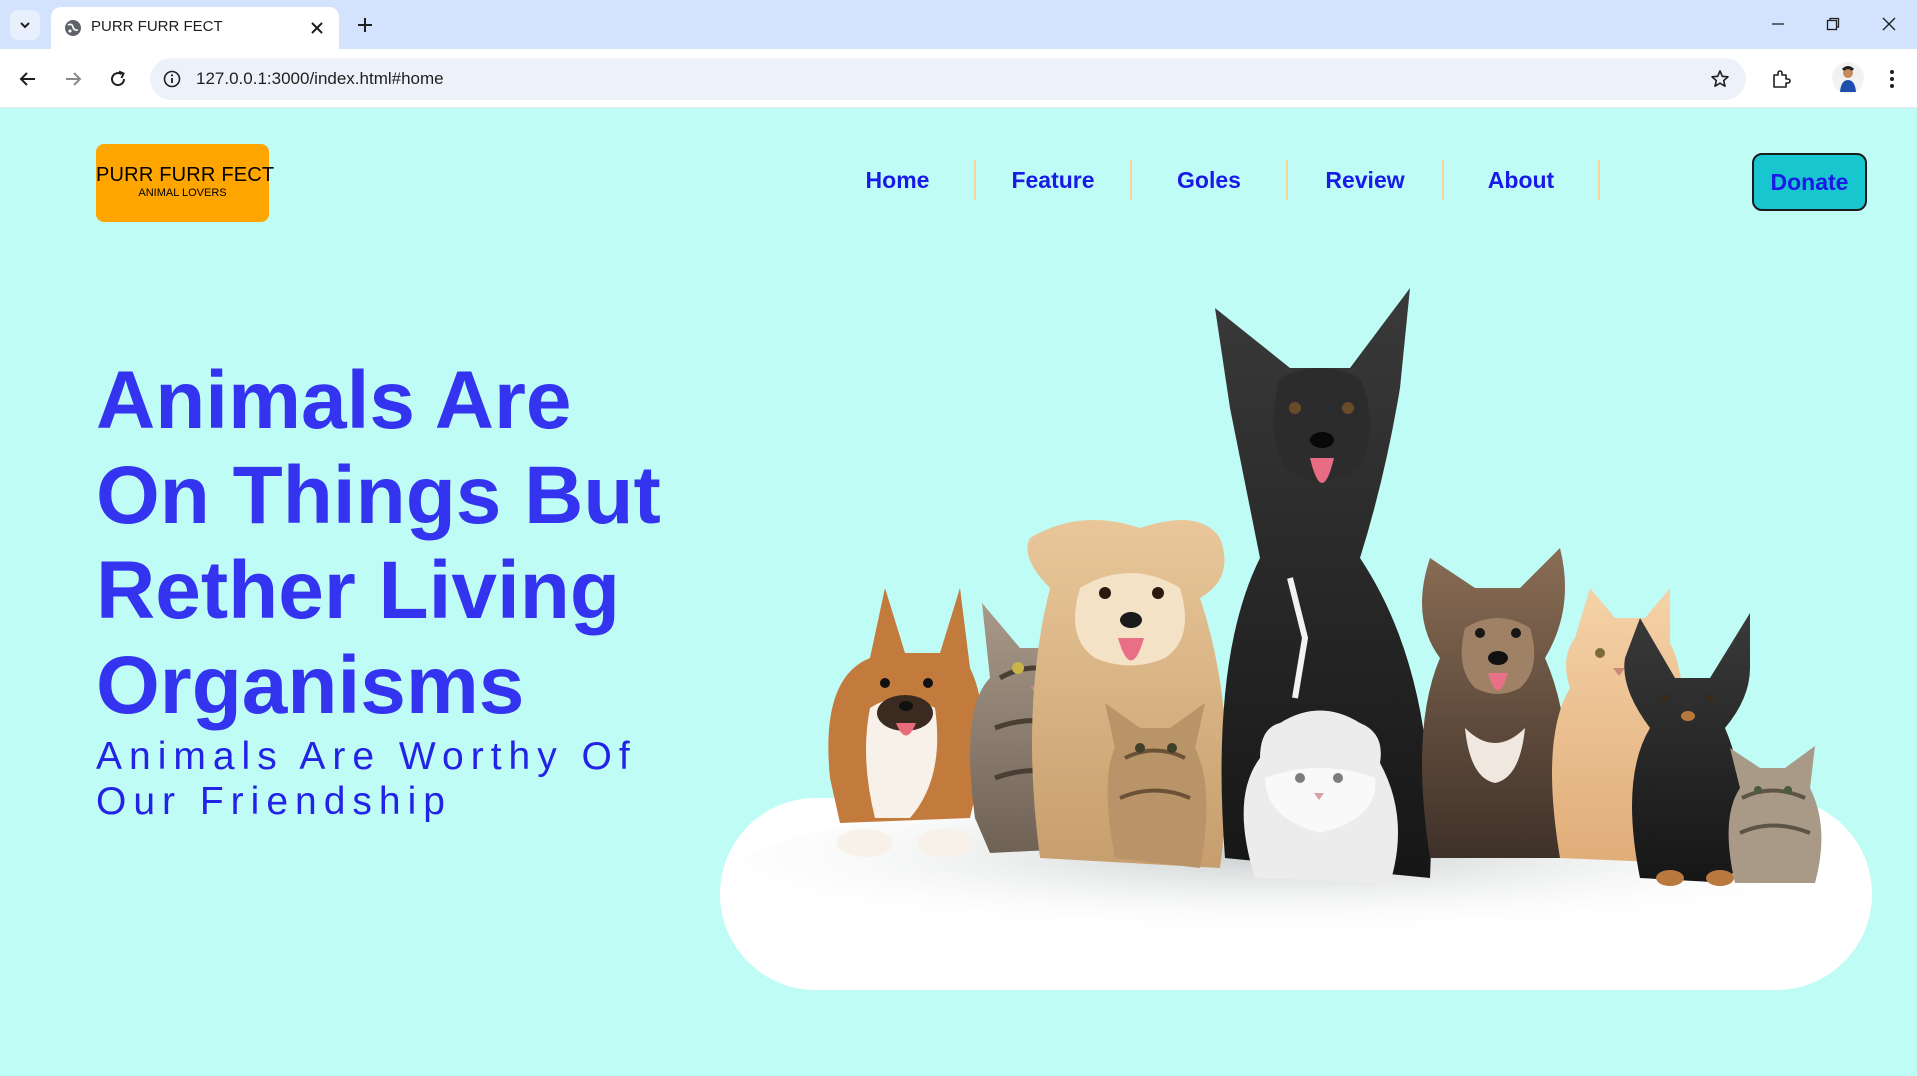 Image resolution: width=1917 pixels, height=1076 pixels. I want to click on site-logo: PURR FURR FECT ANIMAL LOVERS, so click(185, 183).